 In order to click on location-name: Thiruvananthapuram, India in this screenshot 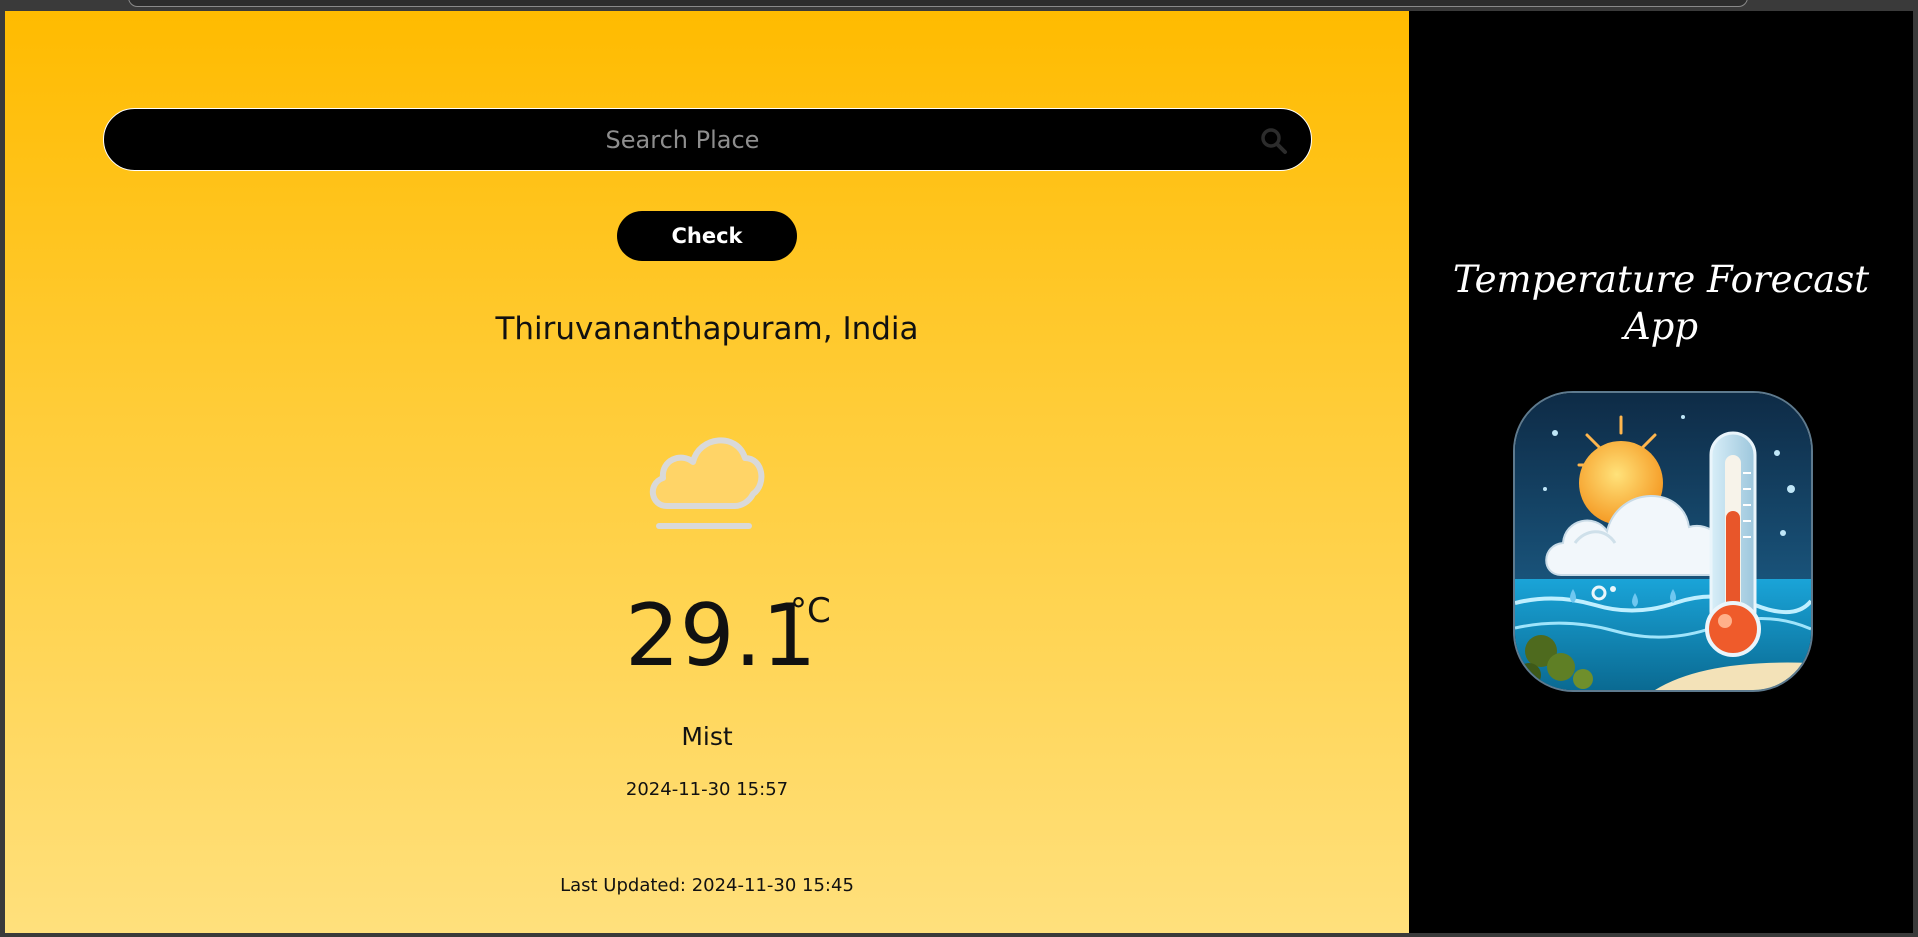, I will do `click(707, 329)`.